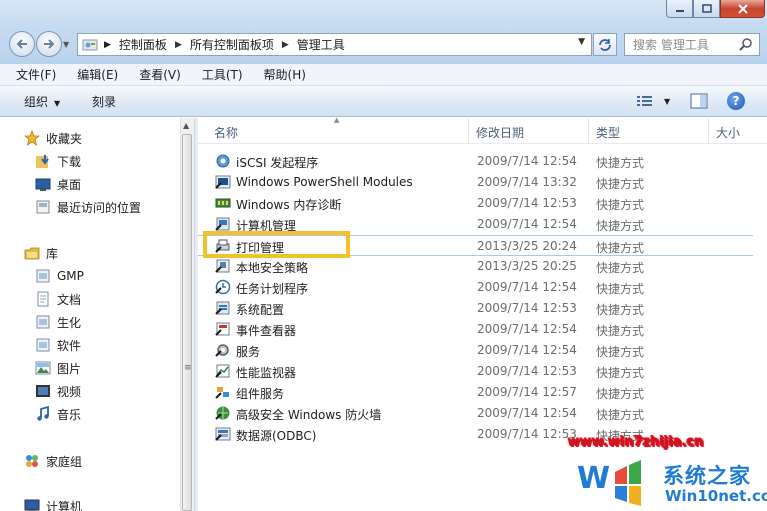  I want to click on nav-lib-gmp: GMP, so click(59, 276).